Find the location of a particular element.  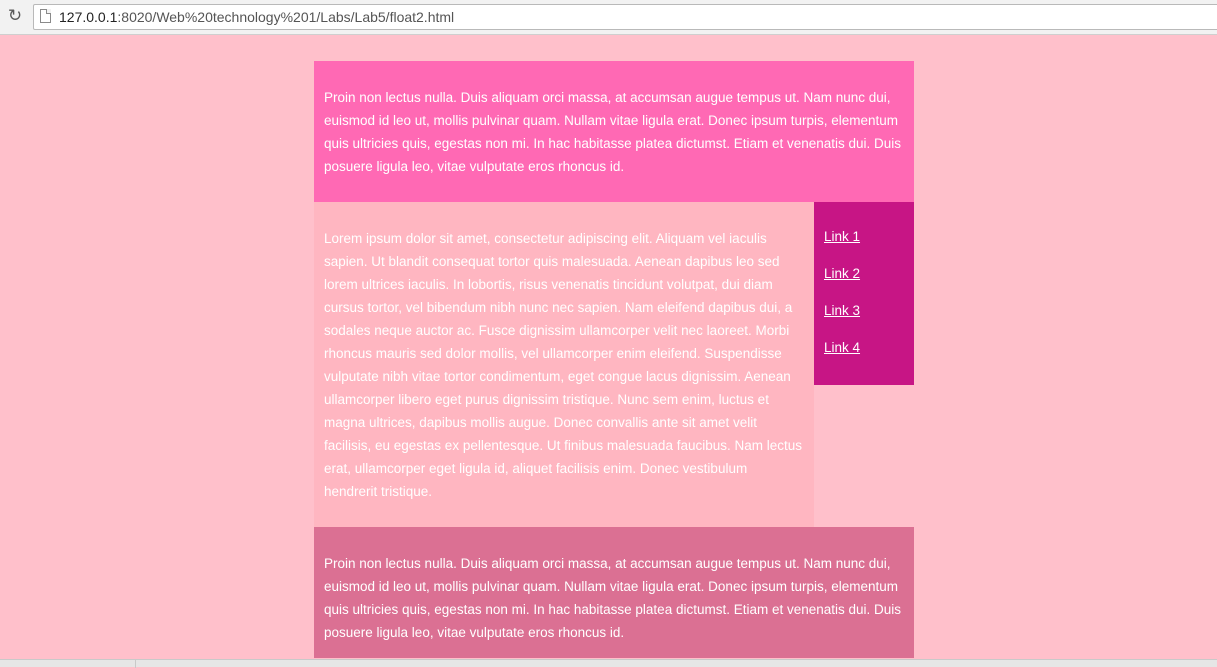

sidebar-link-4: Link 4 is located at coordinates (864, 347).